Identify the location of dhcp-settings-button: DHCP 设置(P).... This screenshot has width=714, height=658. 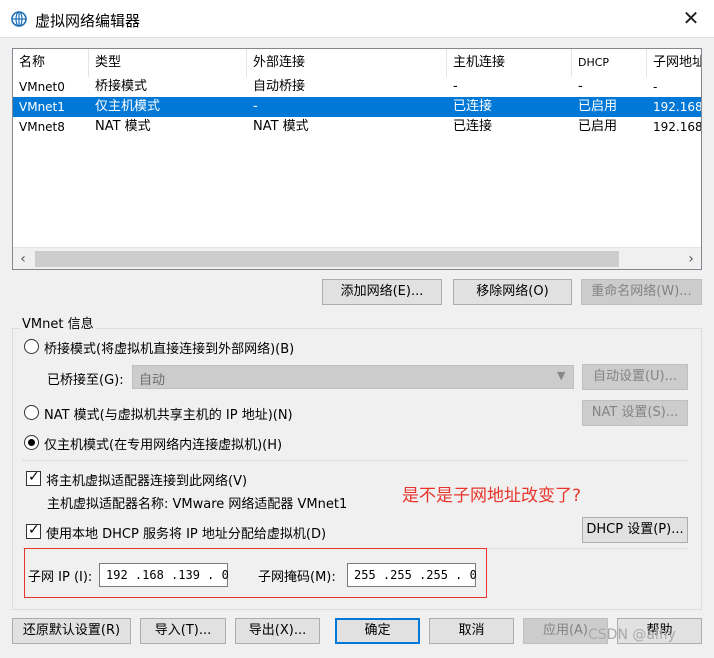
(635, 530).